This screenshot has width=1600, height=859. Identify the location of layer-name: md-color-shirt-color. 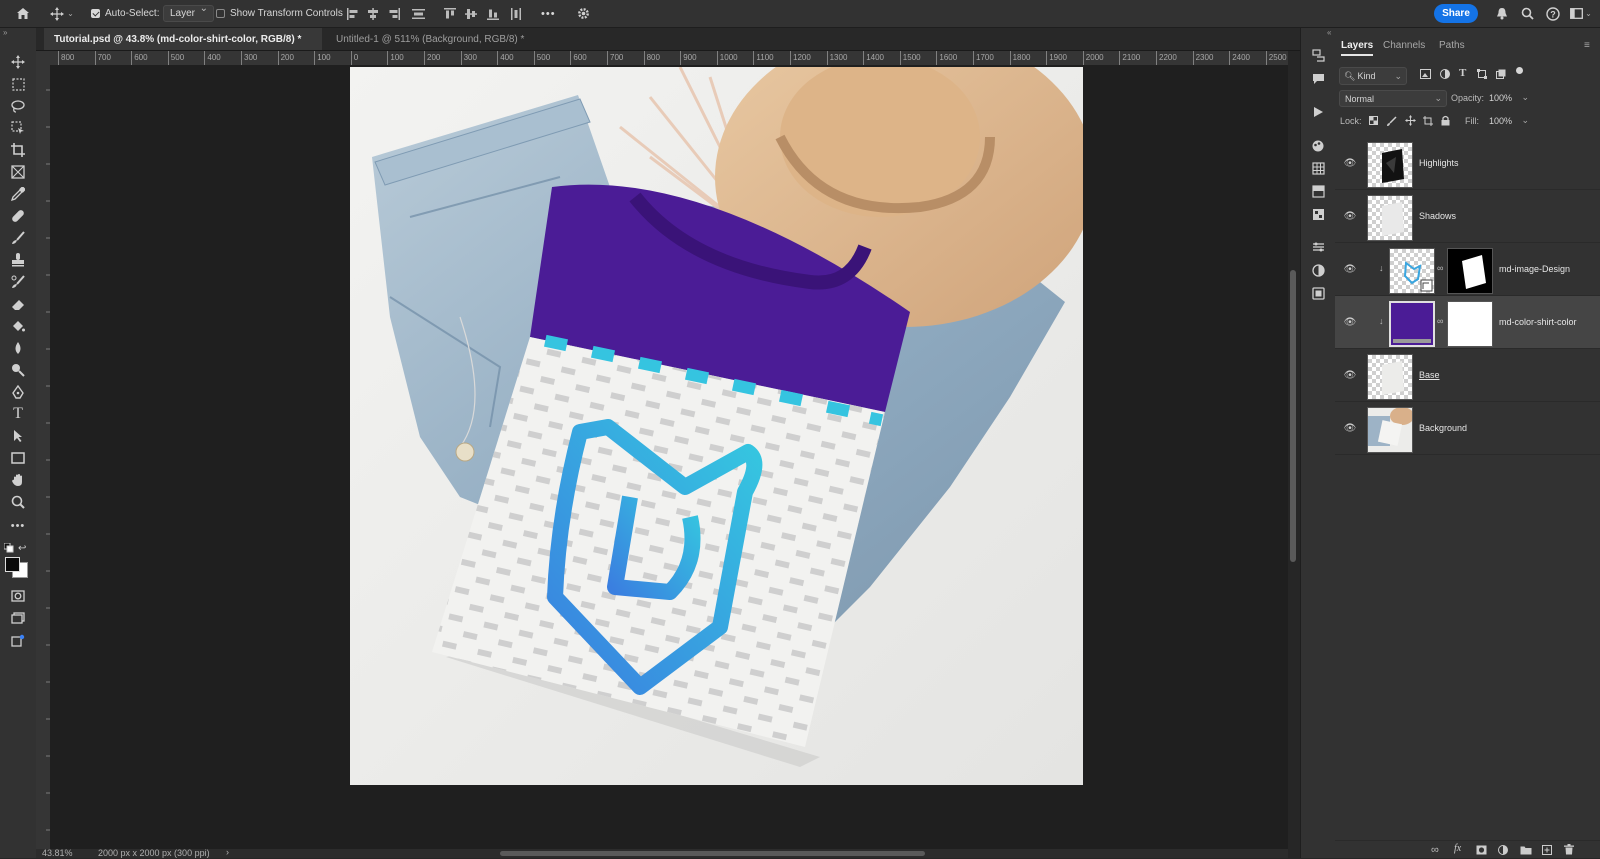
(1538, 322).